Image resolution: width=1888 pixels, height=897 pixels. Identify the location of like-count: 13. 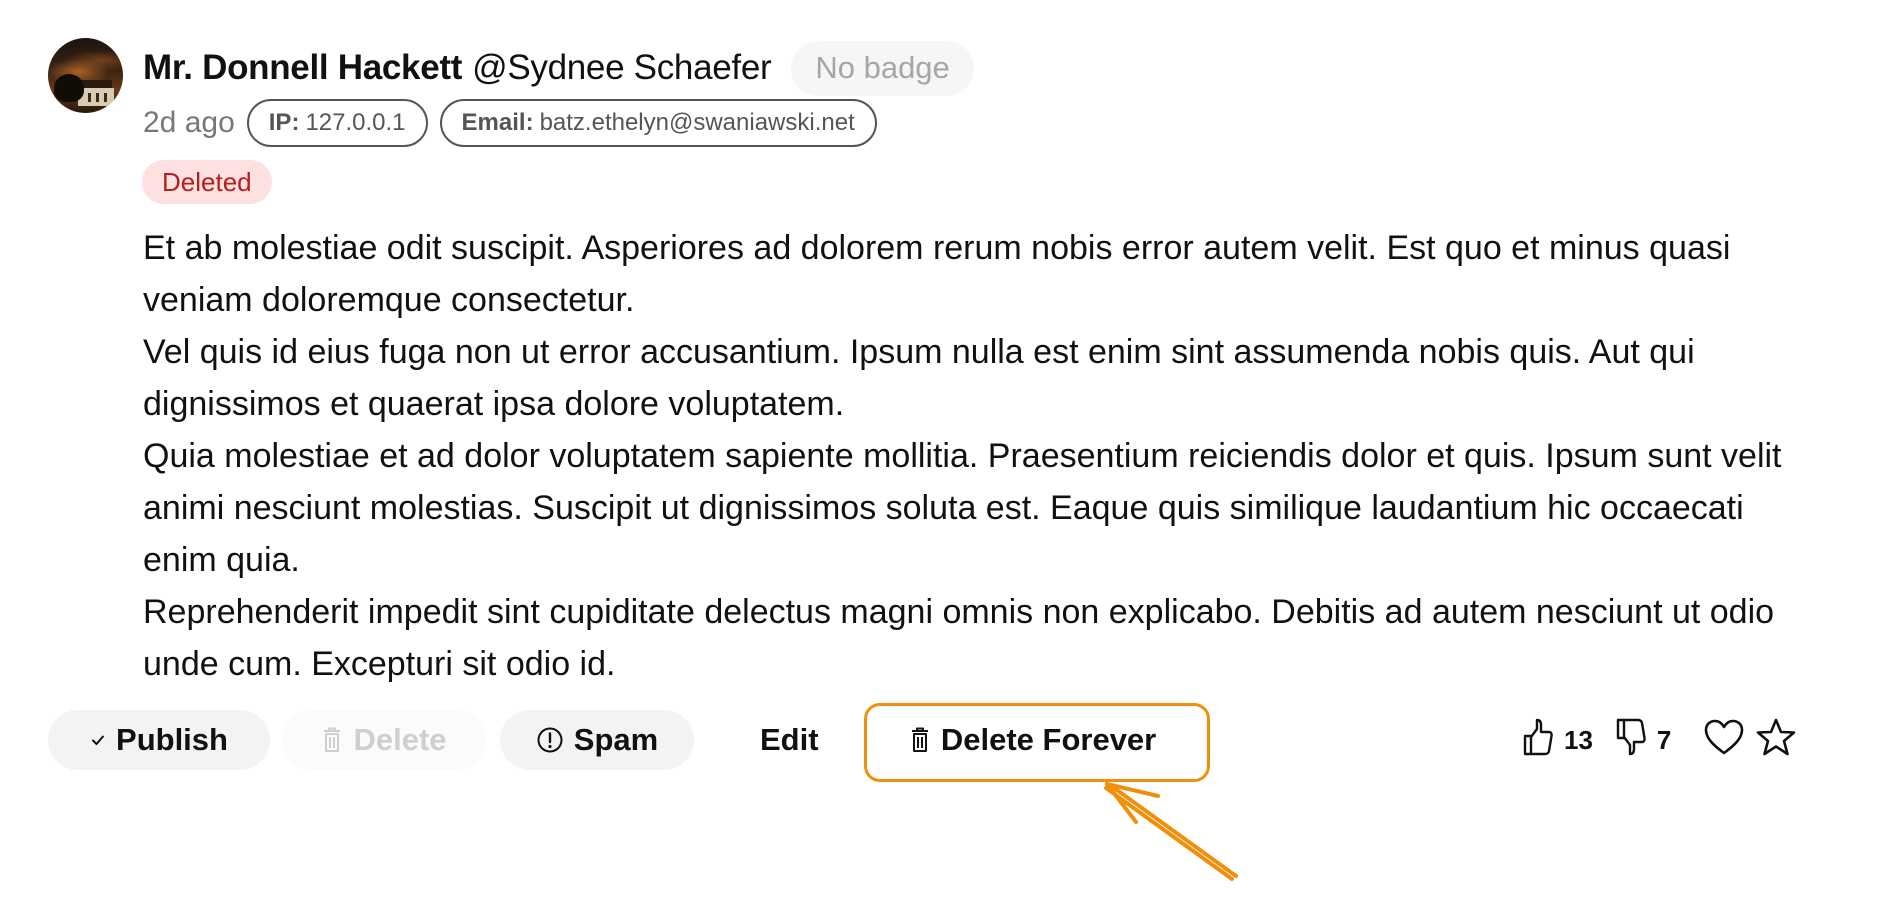
(1578, 739).